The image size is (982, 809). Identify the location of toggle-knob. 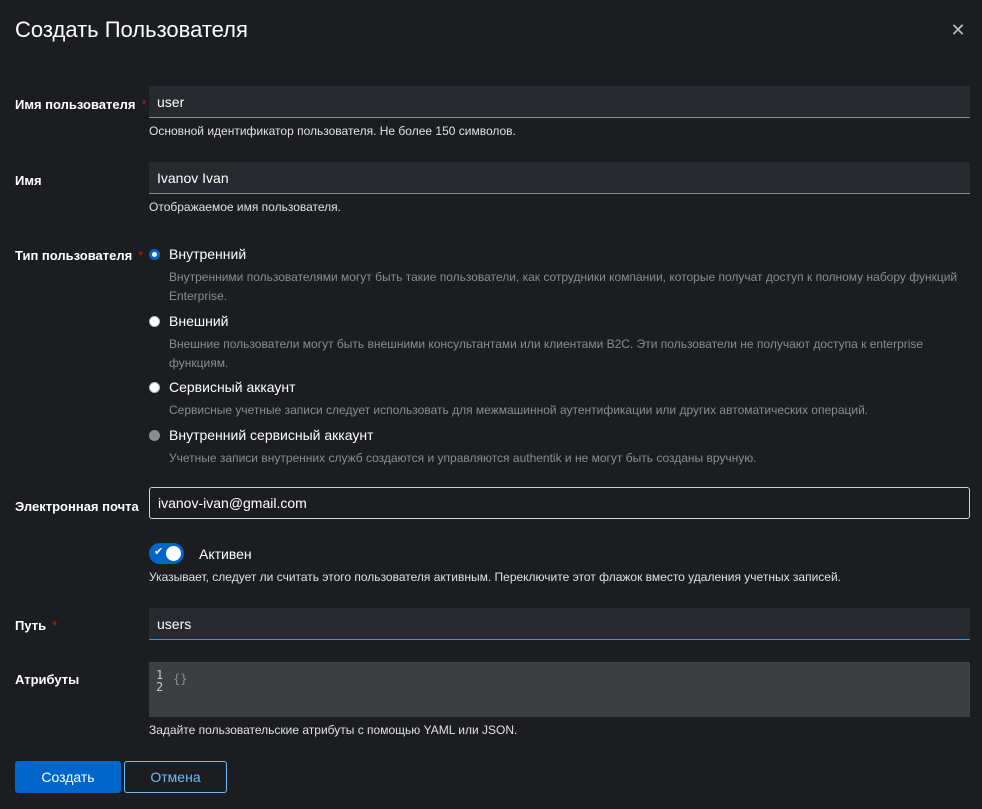
(173, 553).